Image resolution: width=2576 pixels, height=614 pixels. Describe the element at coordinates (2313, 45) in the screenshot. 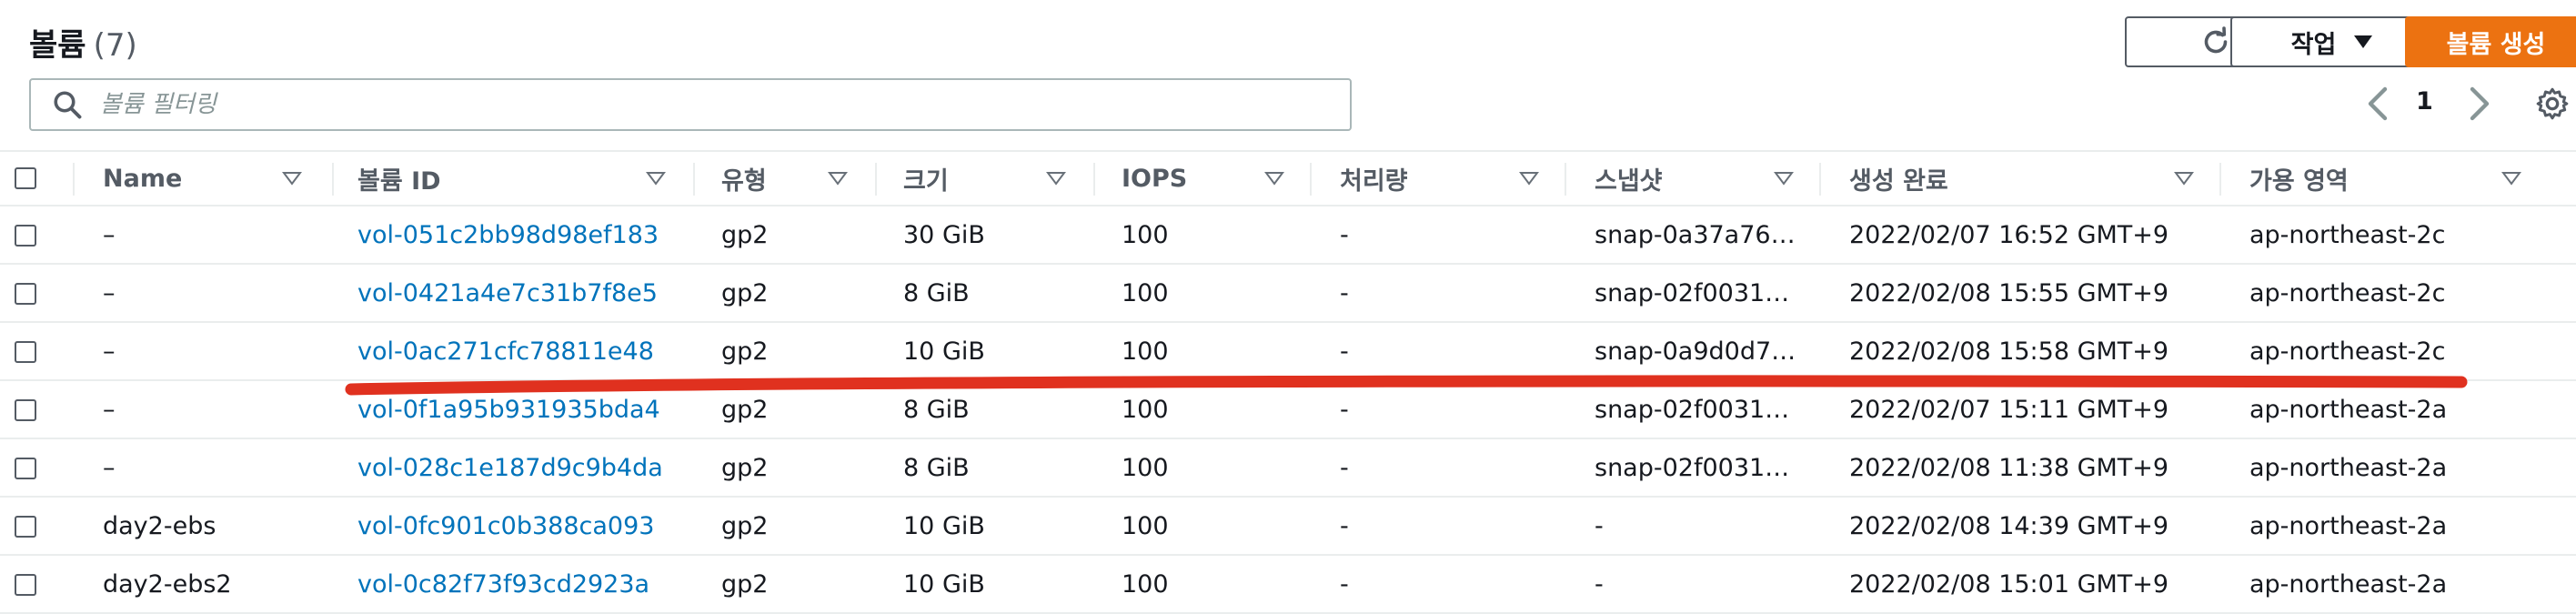

I see `actions-label: 작업` at that location.